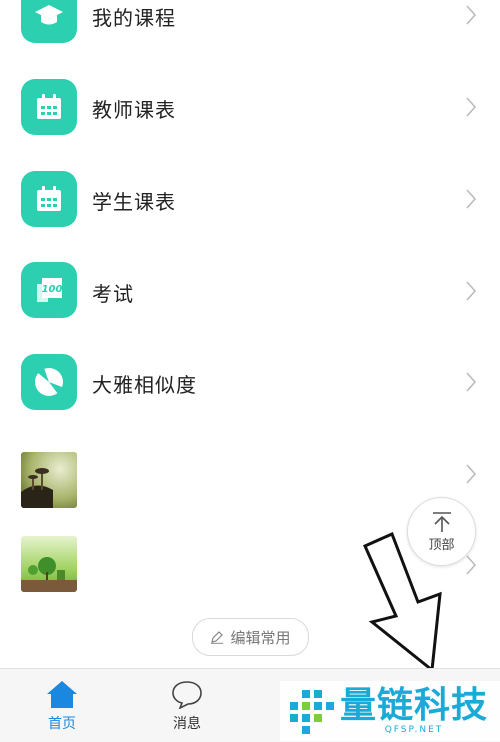 The height and width of the screenshot is (742, 500). What do you see at coordinates (260, 637) in the screenshot?
I see `edit-favorites-label: 编辑常用` at bounding box center [260, 637].